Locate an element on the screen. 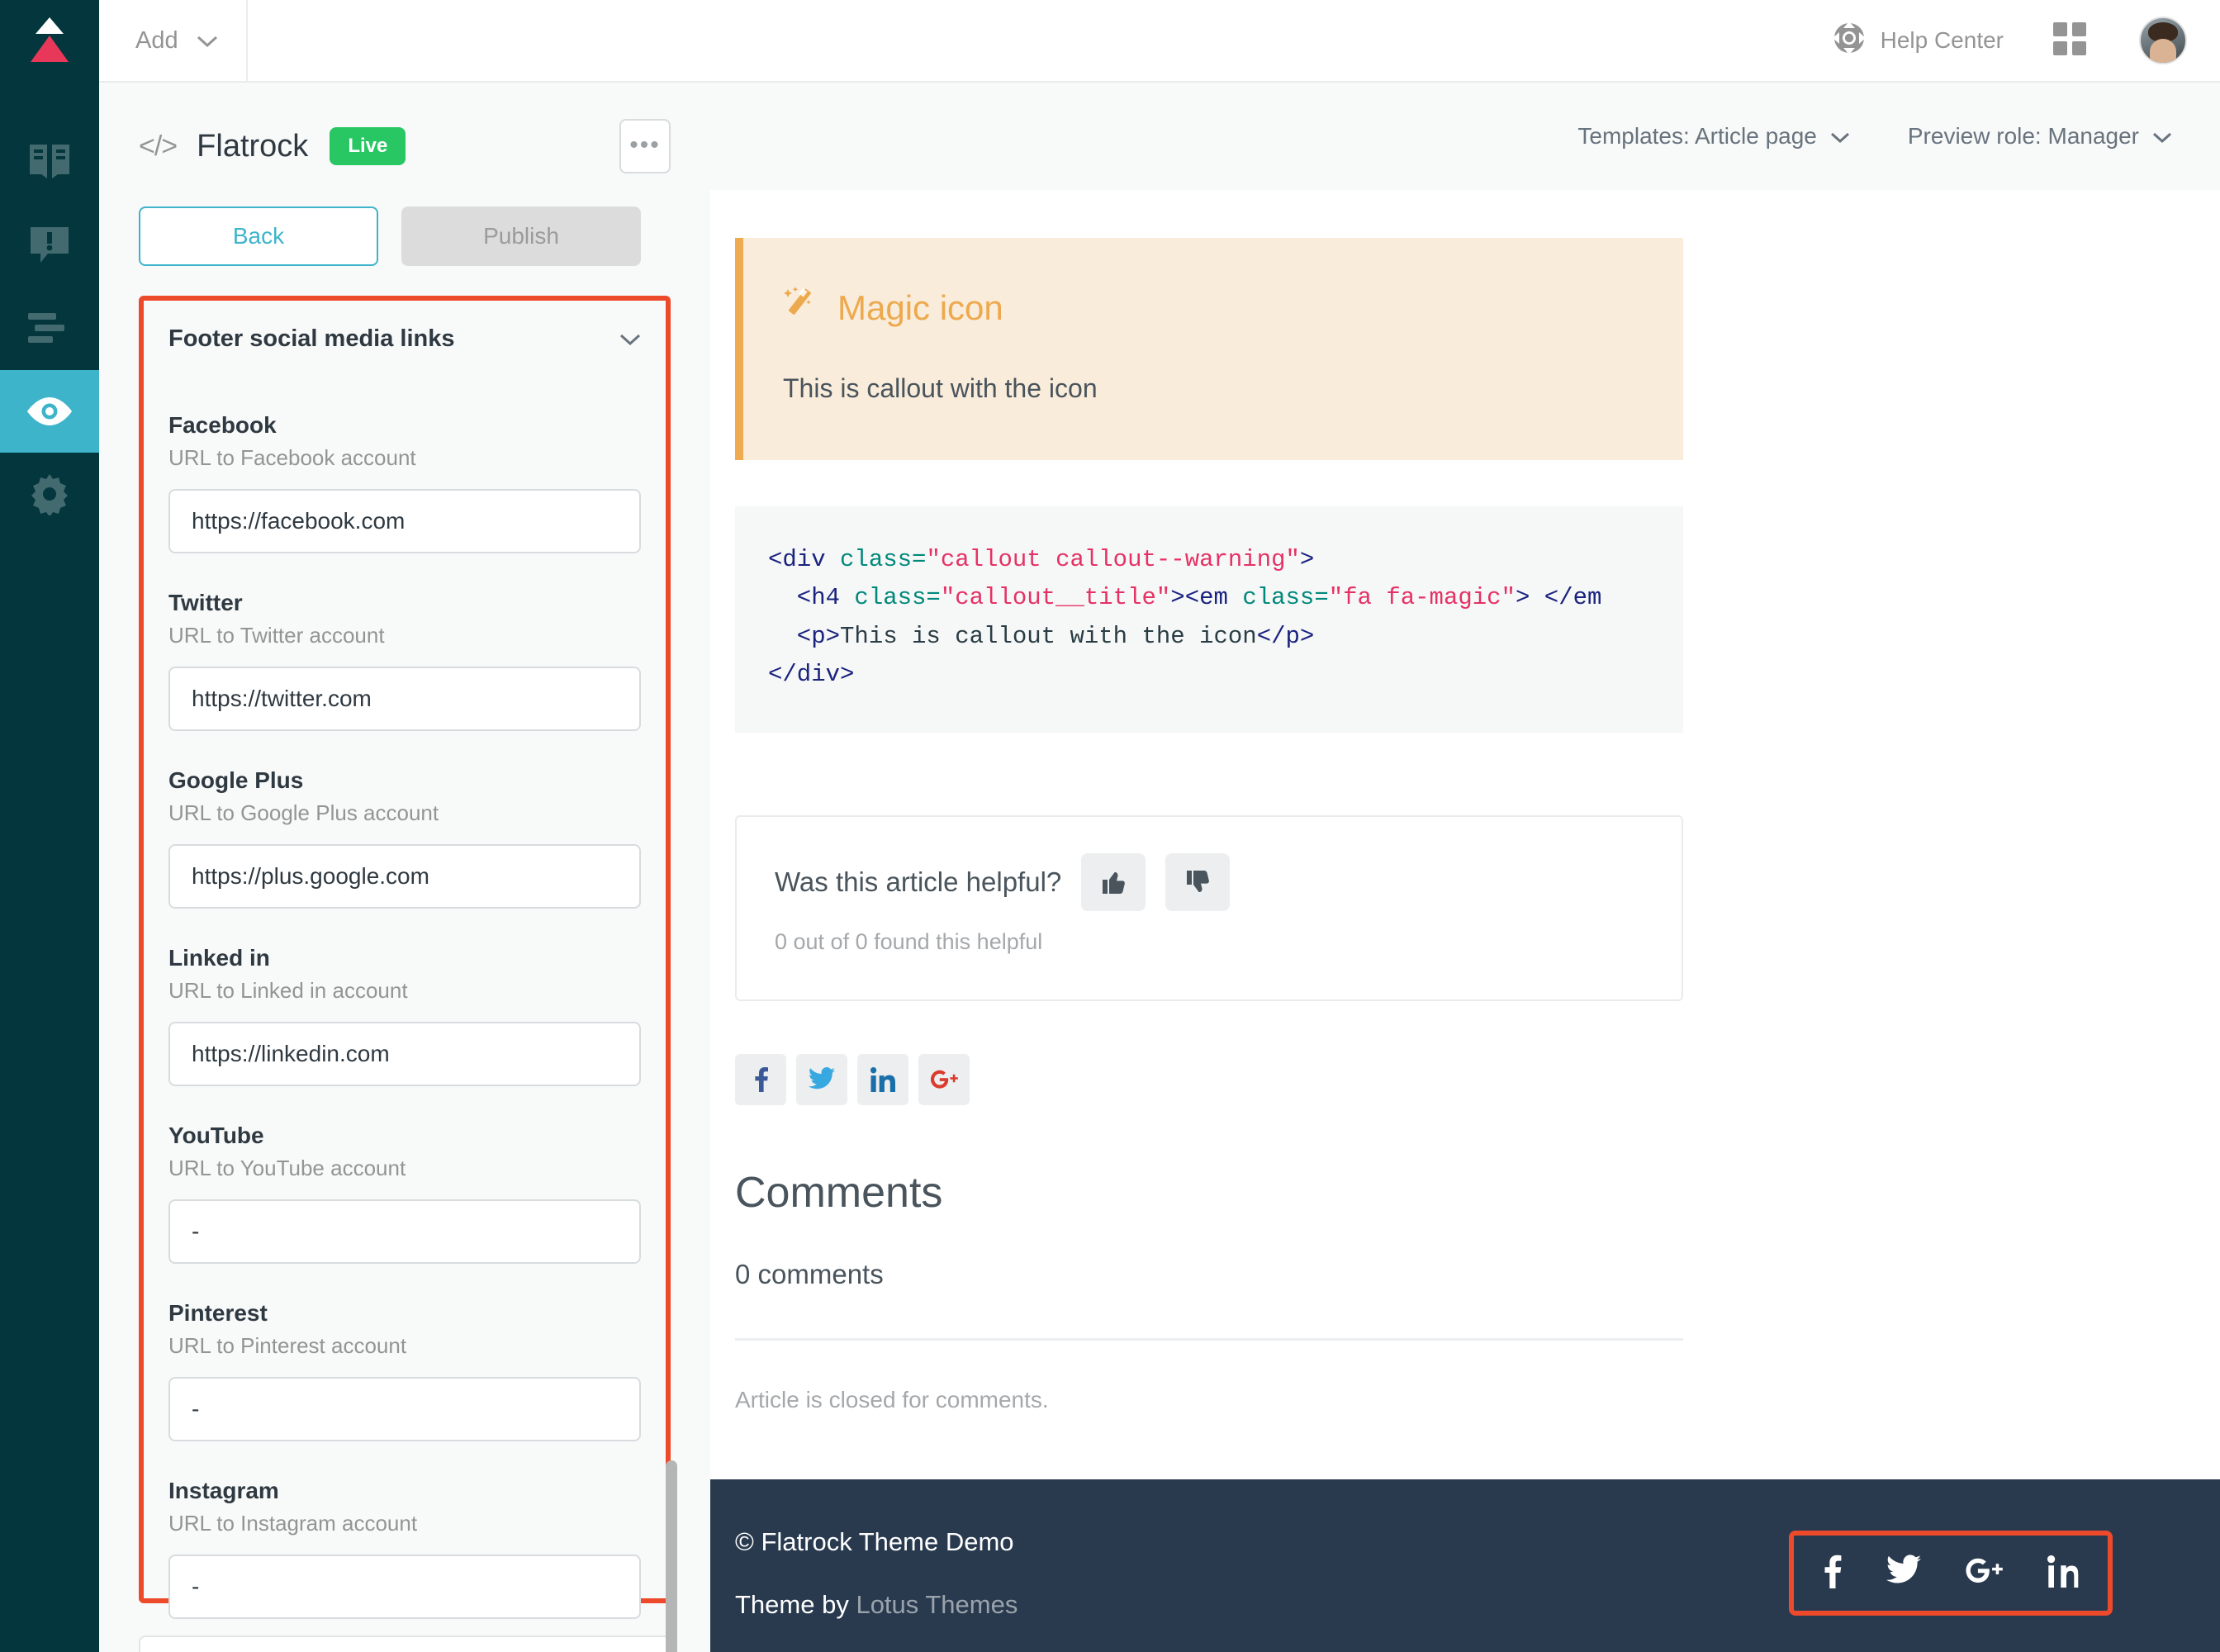 The image size is (2220, 1652). helpful-row: Was this article helpful? is located at coordinates (1209, 881).